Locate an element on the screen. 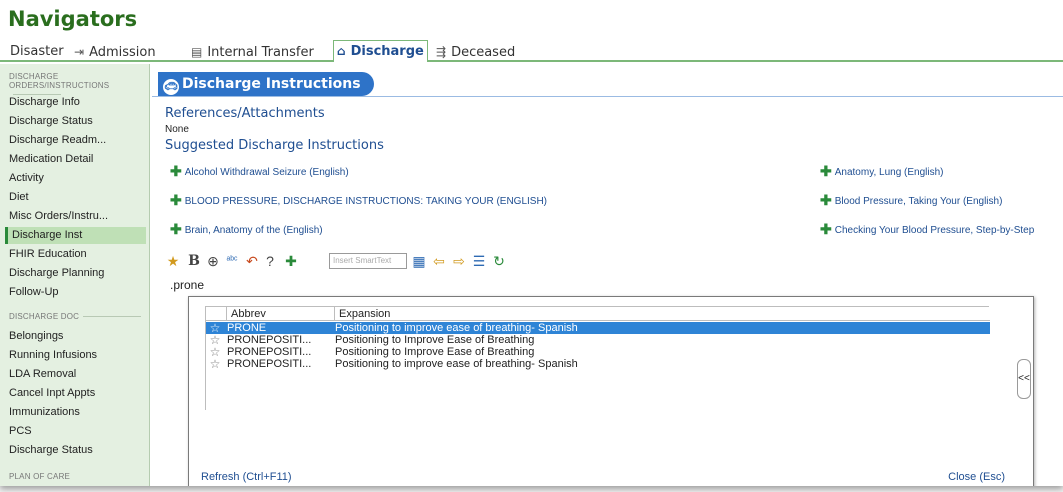 The image size is (1063, 492). instruction-label: Brain, Anatomy of the (English) is located at coordinates (253, 230).